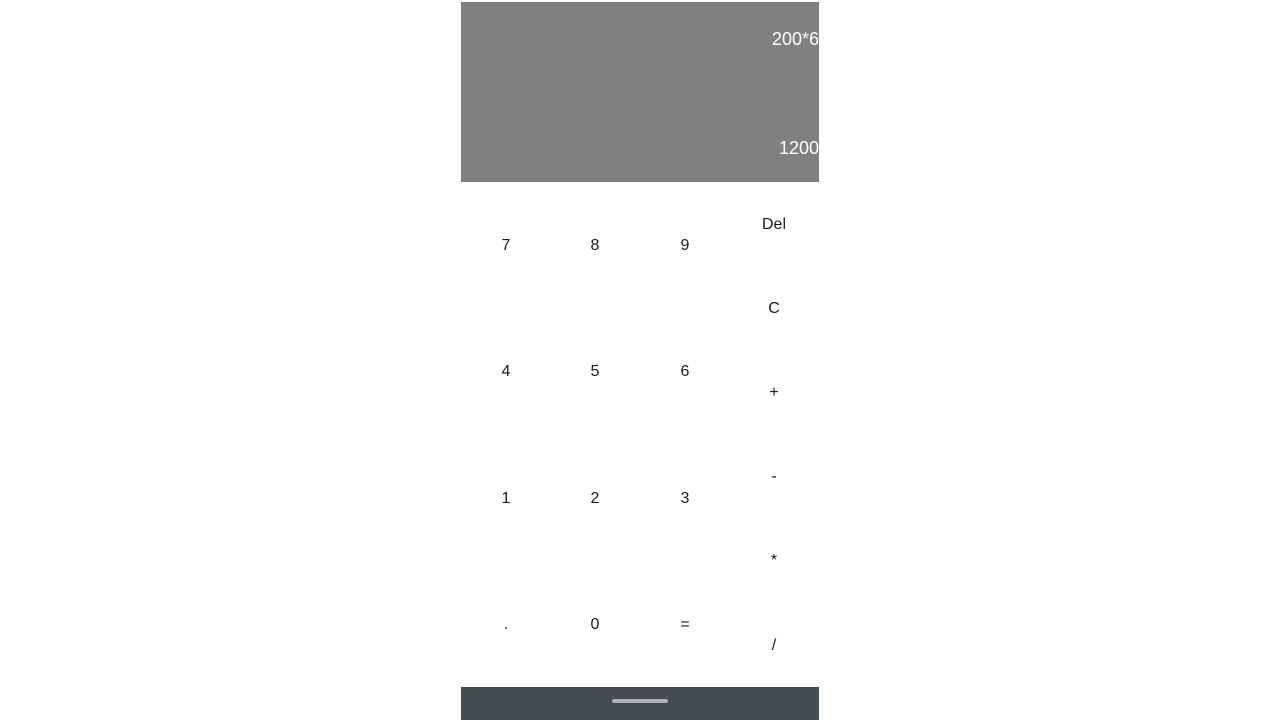  What do you see at coordinates (595, 372) in the screenshot?
I see `key-5: 5` at bounding box center [595, 372].